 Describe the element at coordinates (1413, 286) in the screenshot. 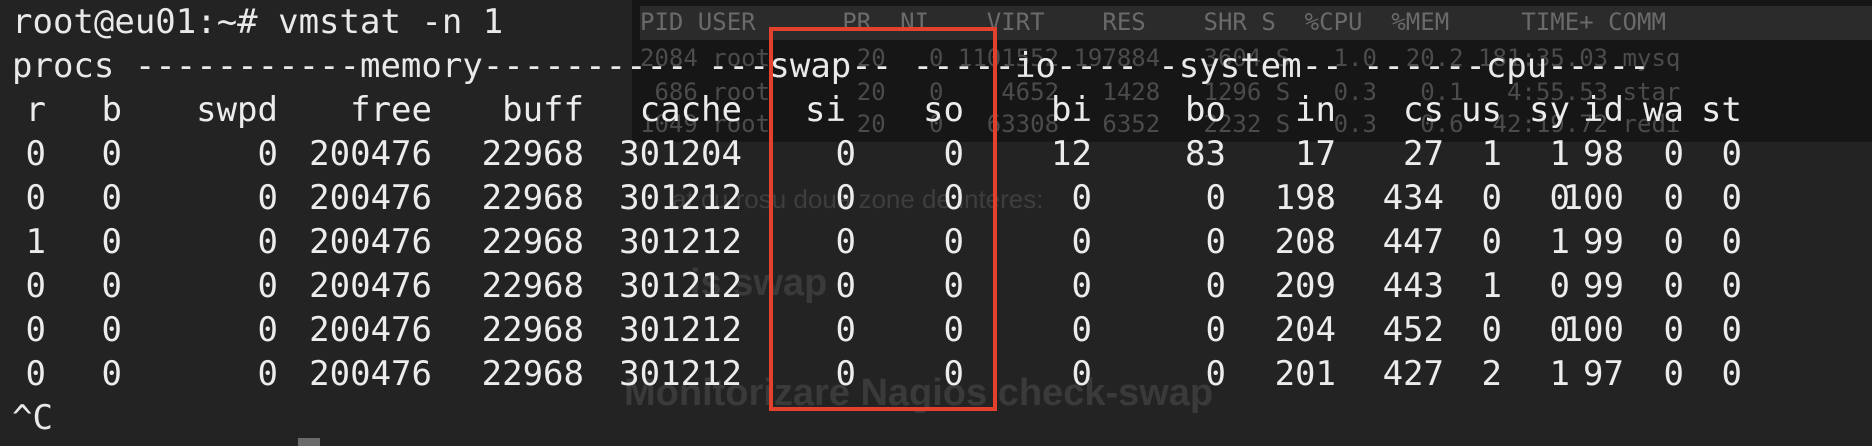

I see `cell-cs: 443` at that location.